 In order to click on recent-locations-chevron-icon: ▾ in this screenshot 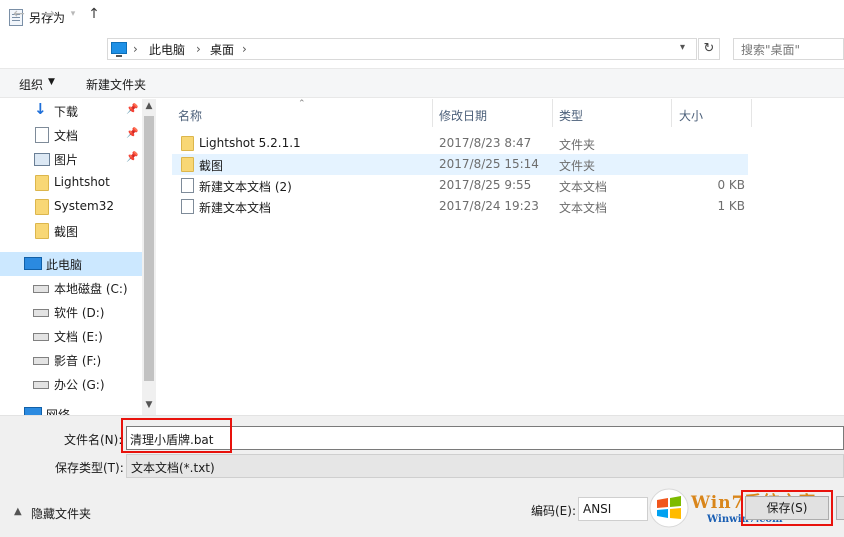, I will do `click(73, 14)`.